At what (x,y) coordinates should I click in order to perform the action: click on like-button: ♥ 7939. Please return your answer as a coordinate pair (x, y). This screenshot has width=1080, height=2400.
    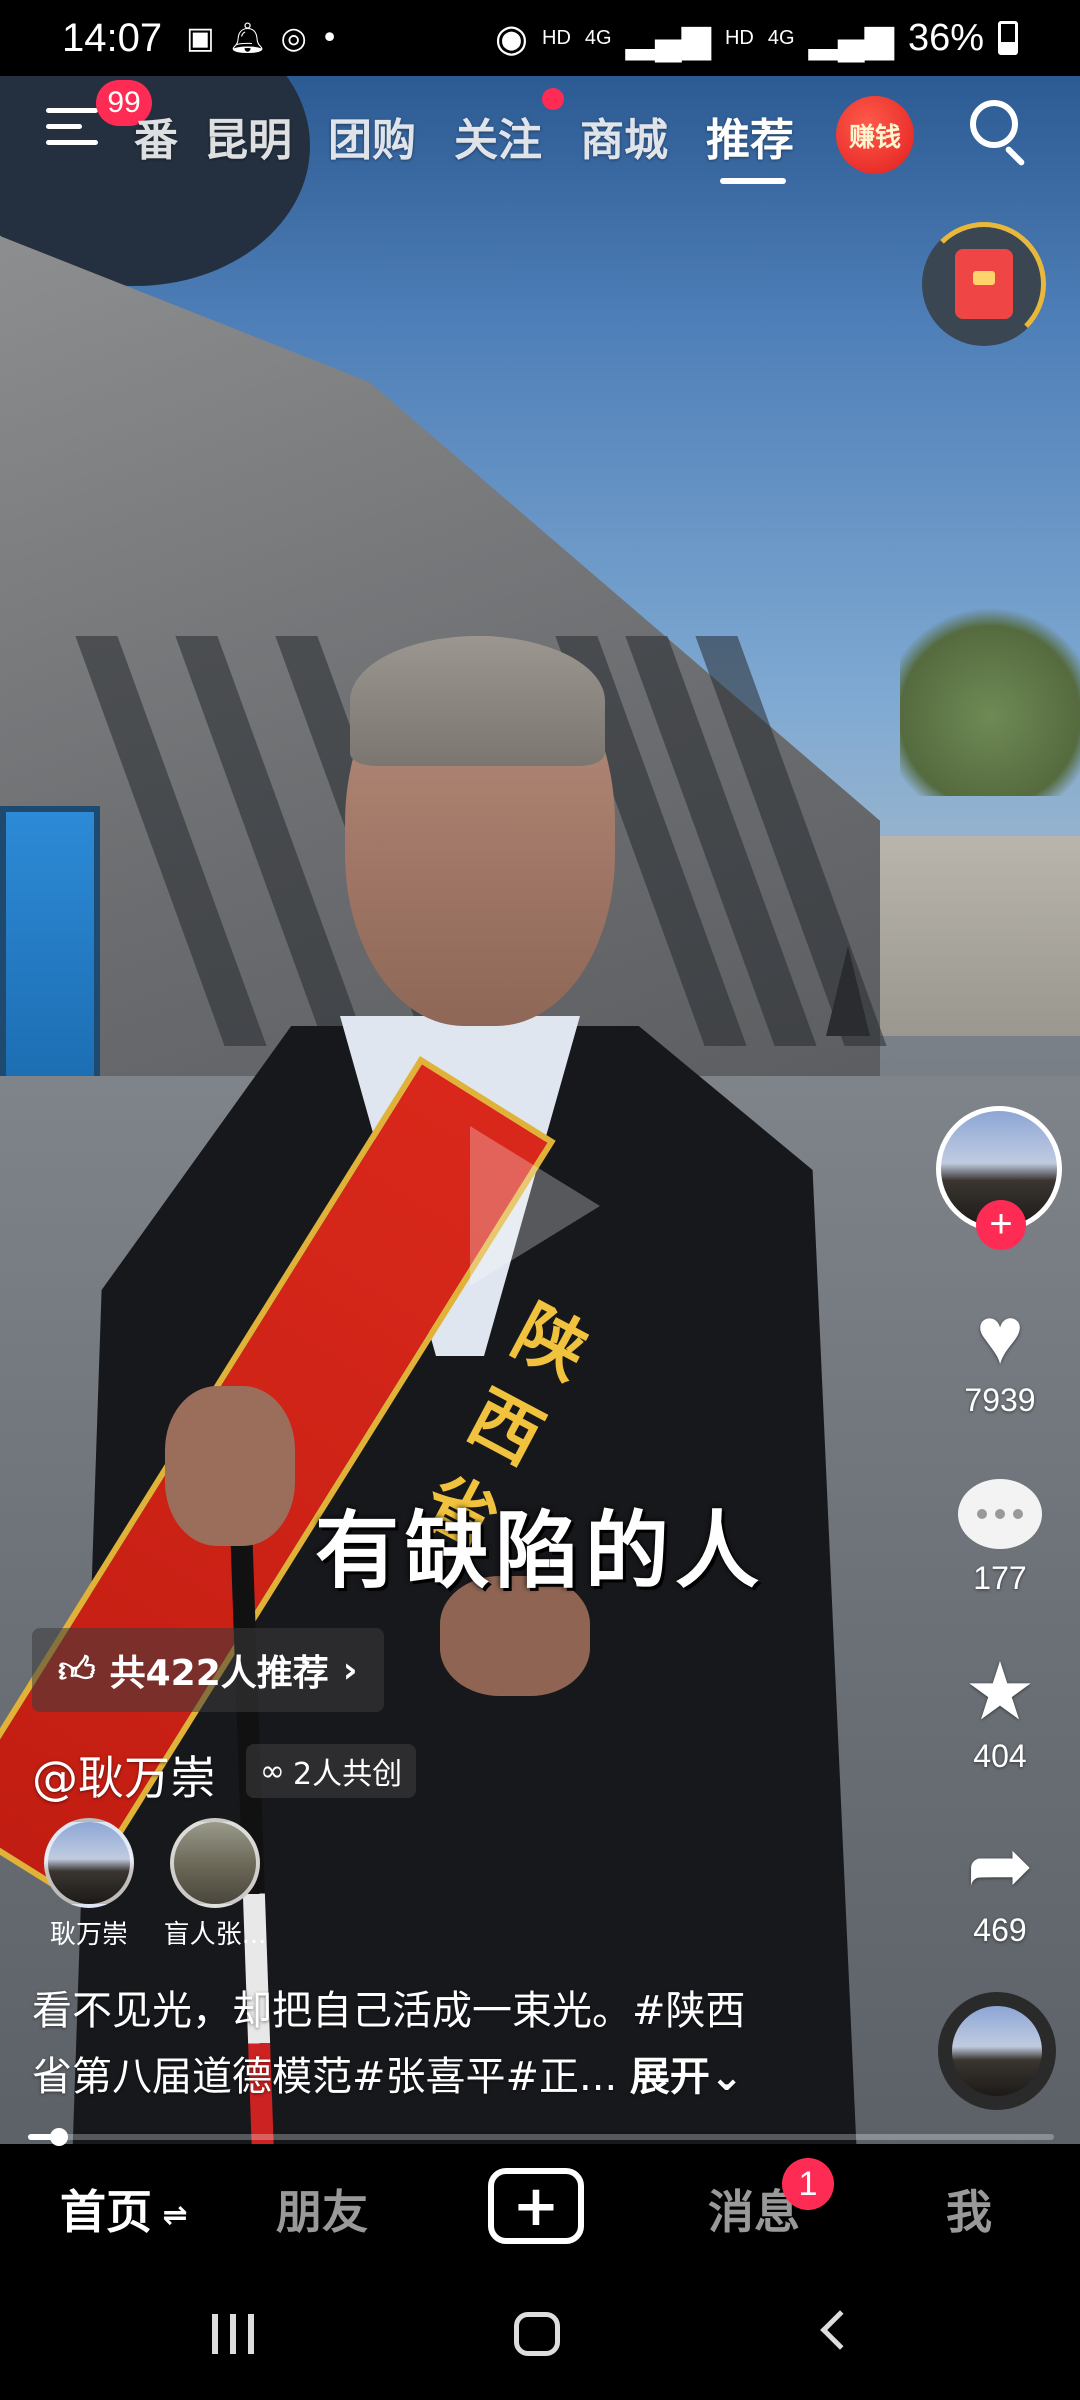
    Looking at the image, I should click on (1000, 1354).